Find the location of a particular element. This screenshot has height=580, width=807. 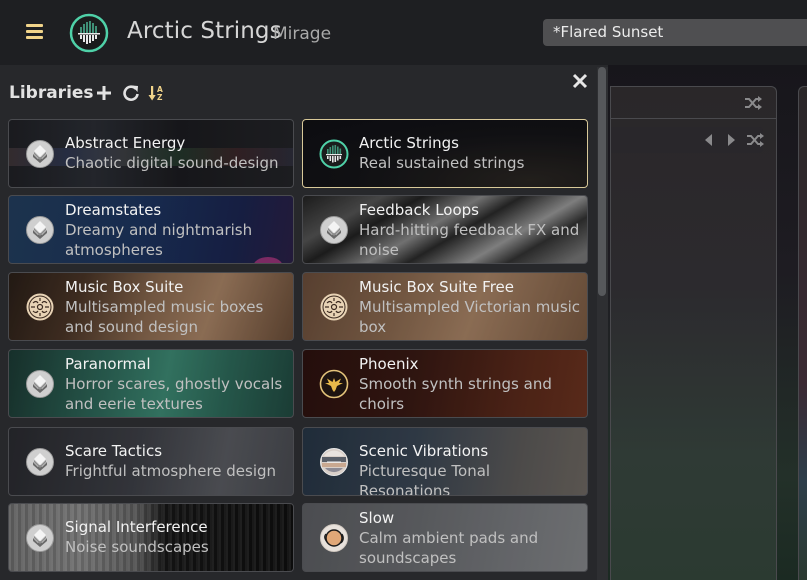

library-name: Dreamstates is located at coordinates (113, 210).